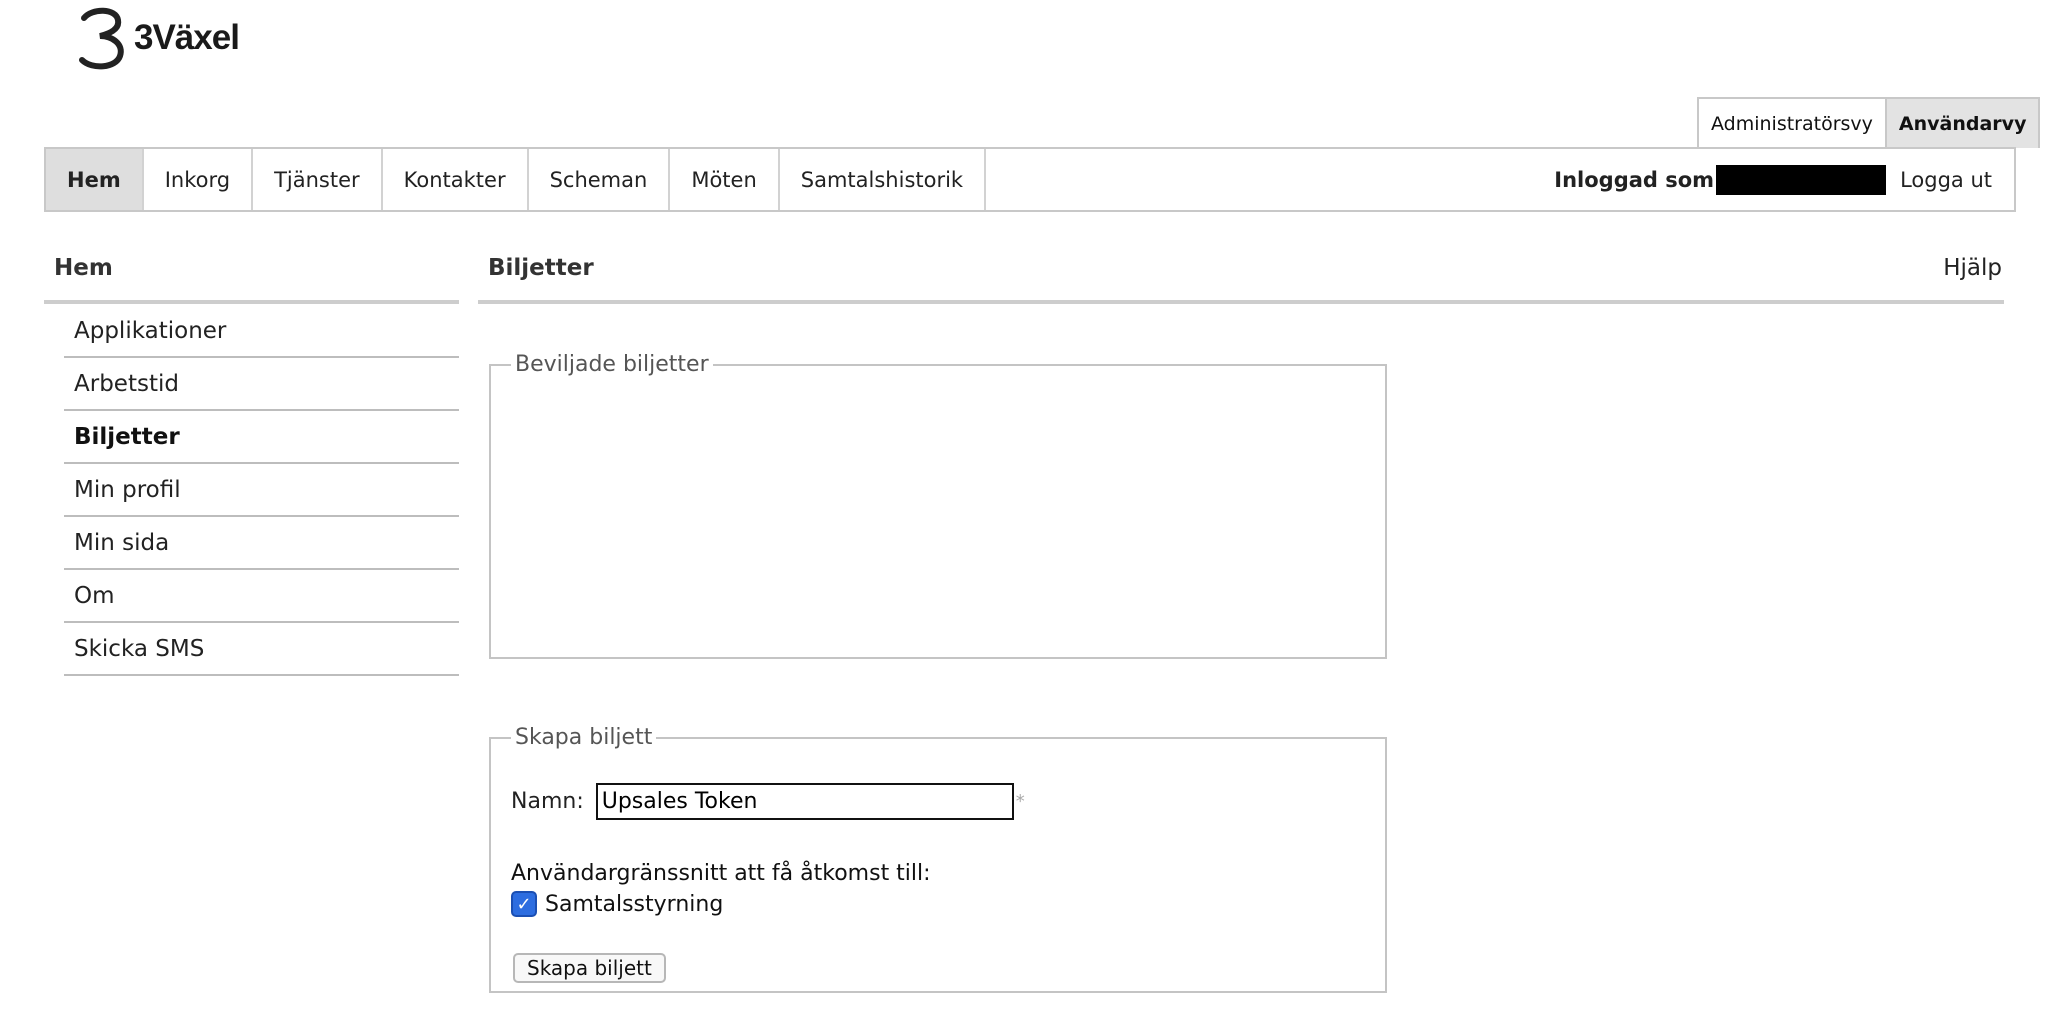  I want to click on sidebar-divider, so click(251, 302).